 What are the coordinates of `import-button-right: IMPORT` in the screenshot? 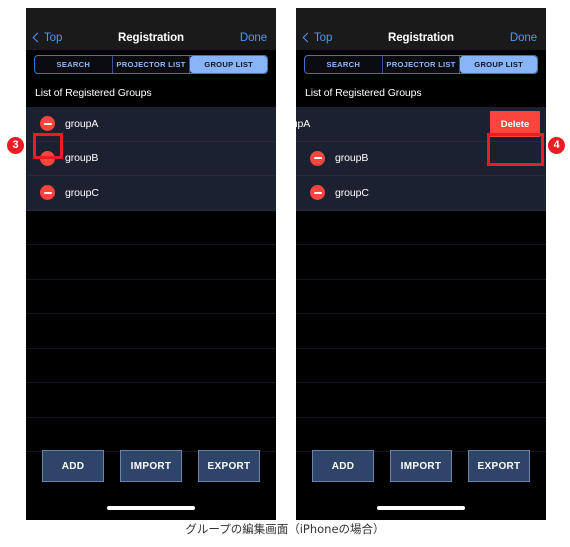 It's located at (421, 466).